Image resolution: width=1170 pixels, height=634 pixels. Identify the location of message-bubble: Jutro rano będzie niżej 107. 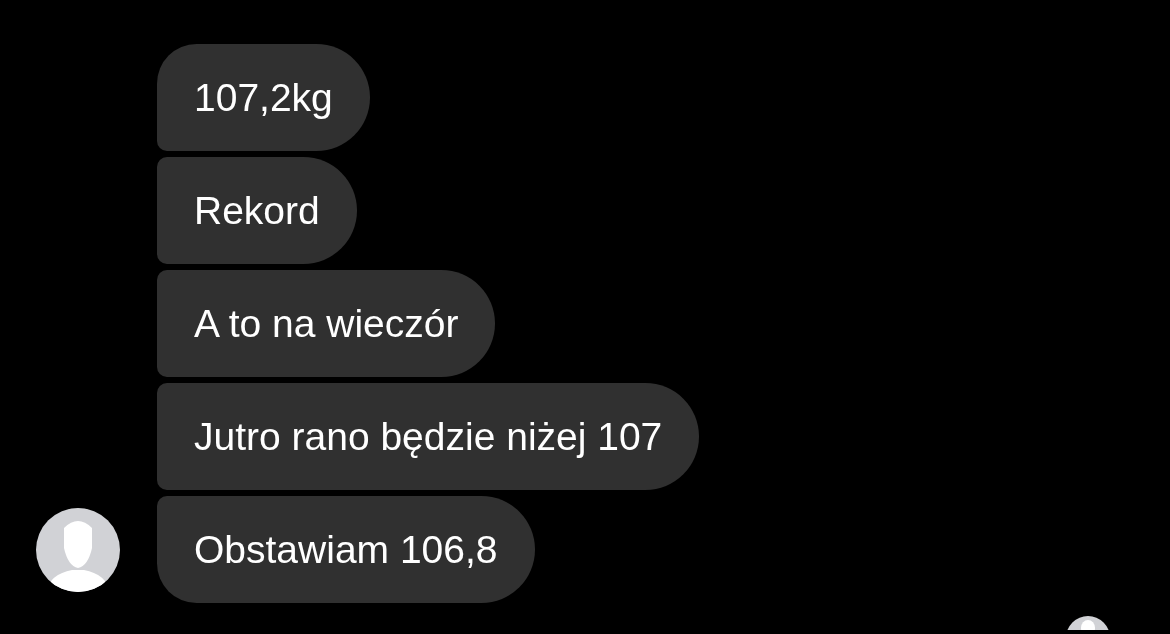
(428, 436).